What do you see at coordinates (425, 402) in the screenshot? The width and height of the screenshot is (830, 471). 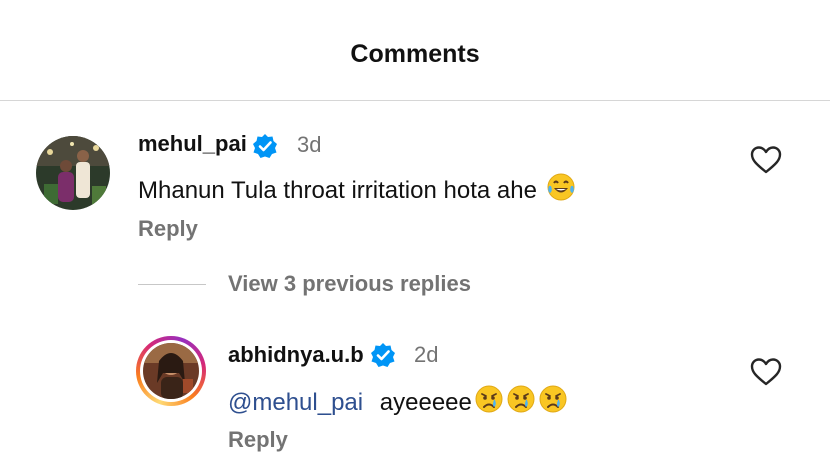 I see `reply-body: ayeeeee` at bounding box center [425, 402].